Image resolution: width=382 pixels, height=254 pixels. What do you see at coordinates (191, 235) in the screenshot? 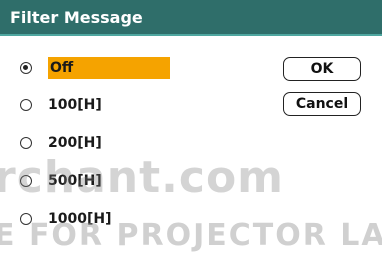
I see `watermark-banner: E FOR PROJECTOR LAM` at bounding box center [191, 235].